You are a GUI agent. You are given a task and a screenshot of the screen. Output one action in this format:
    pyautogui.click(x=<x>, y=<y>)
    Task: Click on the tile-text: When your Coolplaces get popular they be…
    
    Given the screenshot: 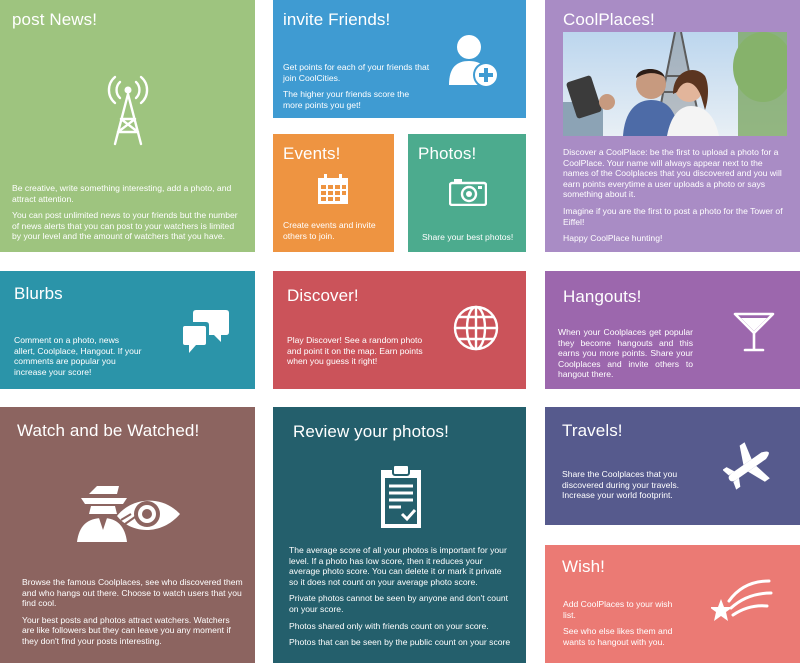 What is the action you would take?
    pyautogui.click(x=625, y=353)
    